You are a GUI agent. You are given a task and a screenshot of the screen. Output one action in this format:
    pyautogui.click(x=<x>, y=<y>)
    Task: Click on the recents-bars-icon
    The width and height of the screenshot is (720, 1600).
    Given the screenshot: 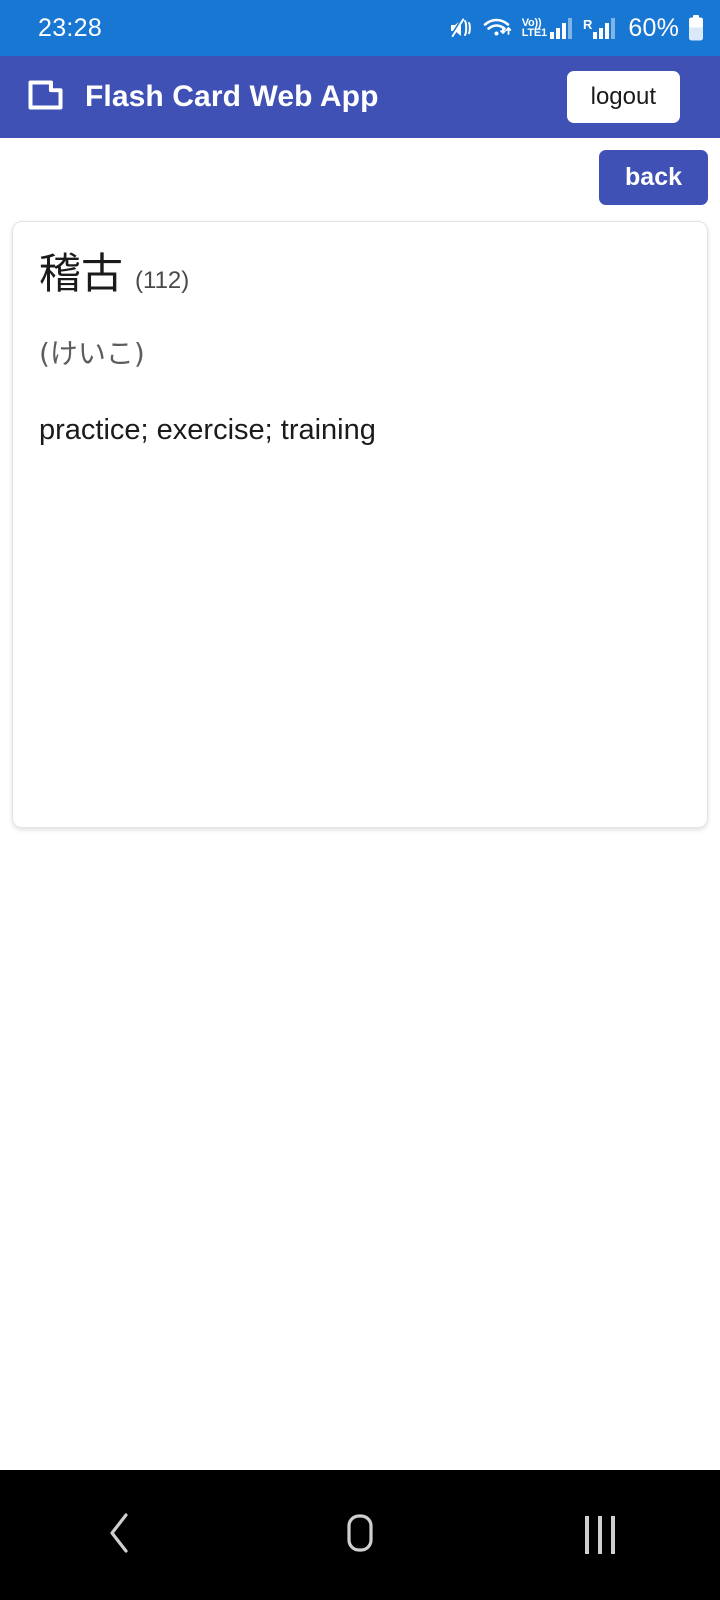 What is the action you would take?
    pyautogui.click(x=600, y=1535)
    